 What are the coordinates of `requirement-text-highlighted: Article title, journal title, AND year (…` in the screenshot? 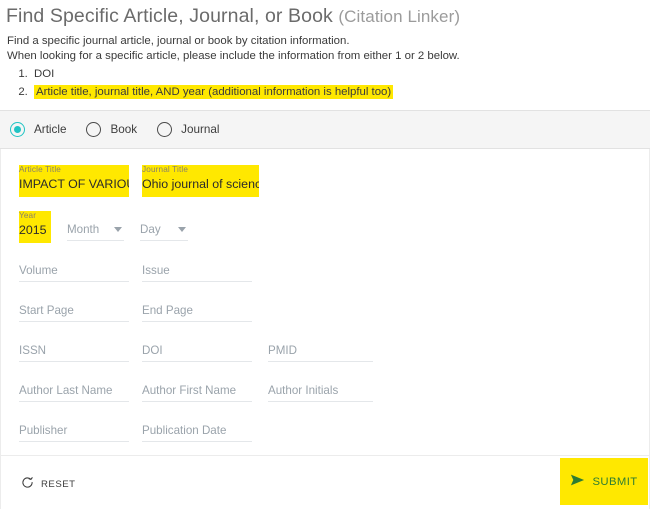 It's located at (214, 92).